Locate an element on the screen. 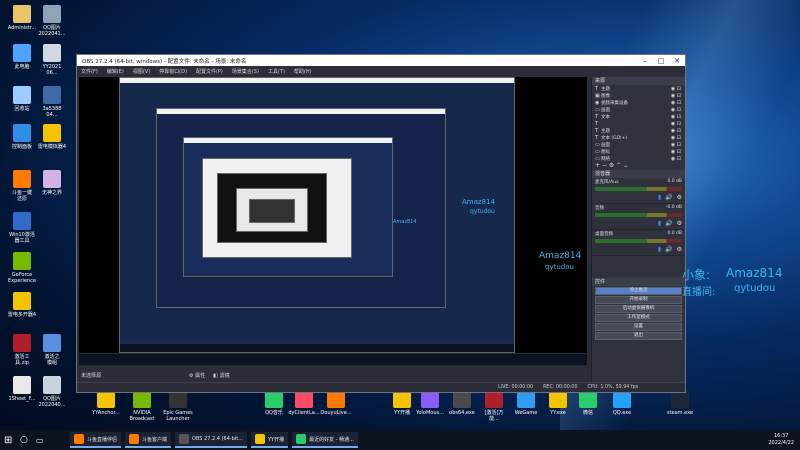 The width and height of the screenshot is (800, 450). task-view-icon: ▭ is located at coordinates (44, 440).